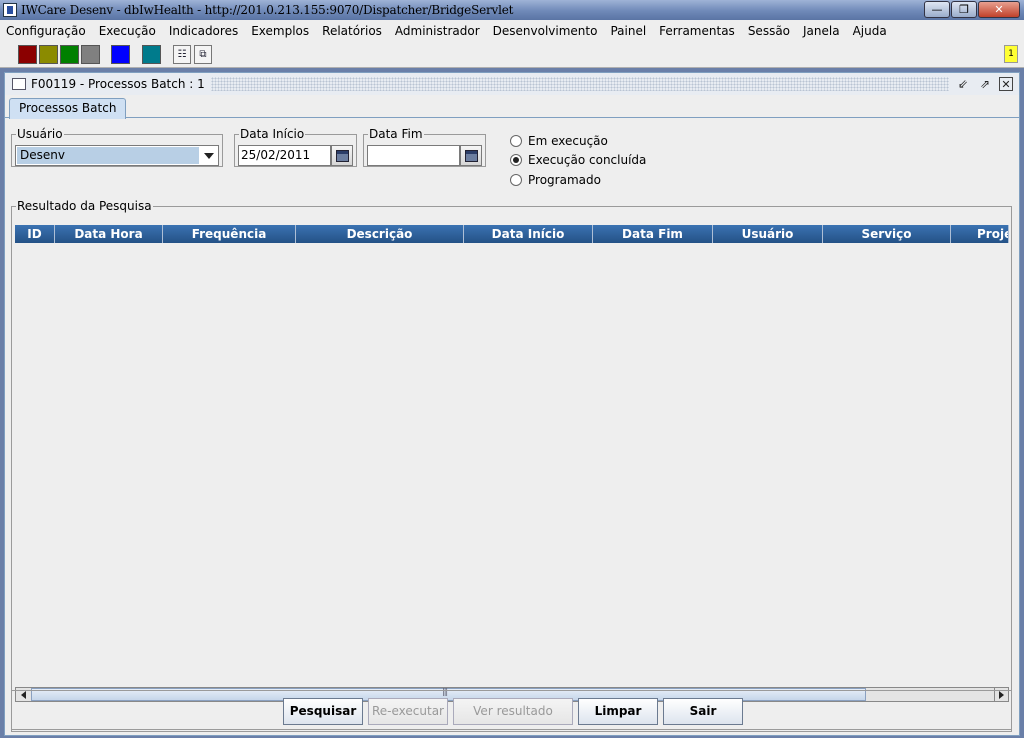 This screenshot has width=1024, height=738. Describe the element at coordinates (272, 134) in the screenshot. I see `data-inicio-label: Data Início` at that location.